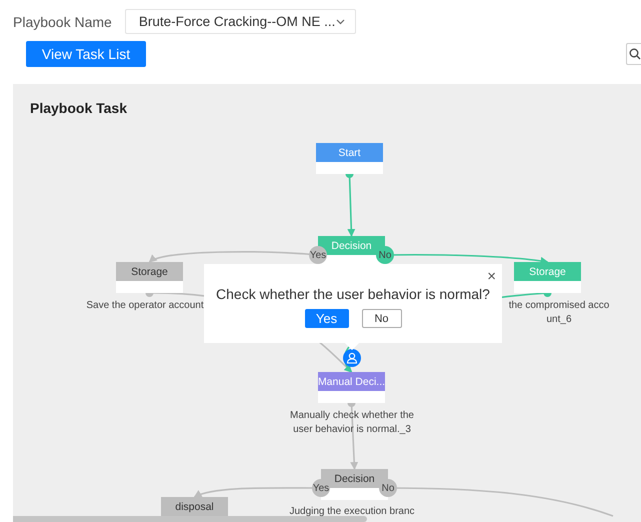  What do you see at coordinates (353, 294) in the screenshot?
I see `dialog-question: Check whether the user behavior is normal?` at bounding box center [353, 294].